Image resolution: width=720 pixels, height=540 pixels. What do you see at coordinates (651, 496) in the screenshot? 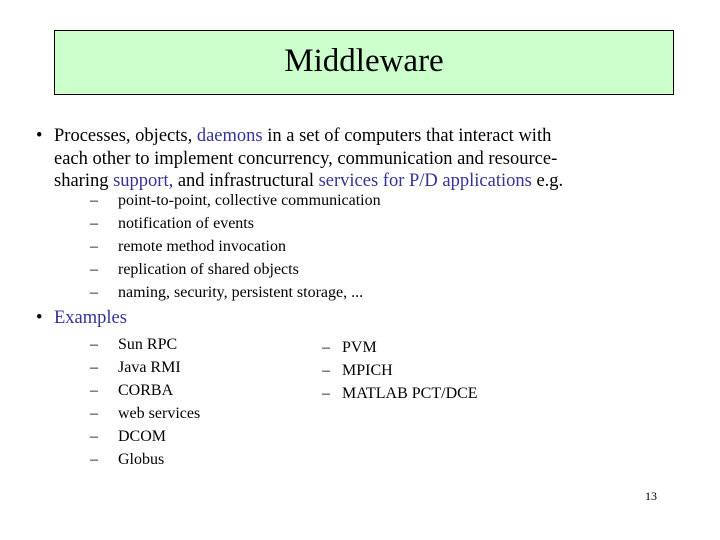
I see `page-number: 13` at bounding box center [651, 496].